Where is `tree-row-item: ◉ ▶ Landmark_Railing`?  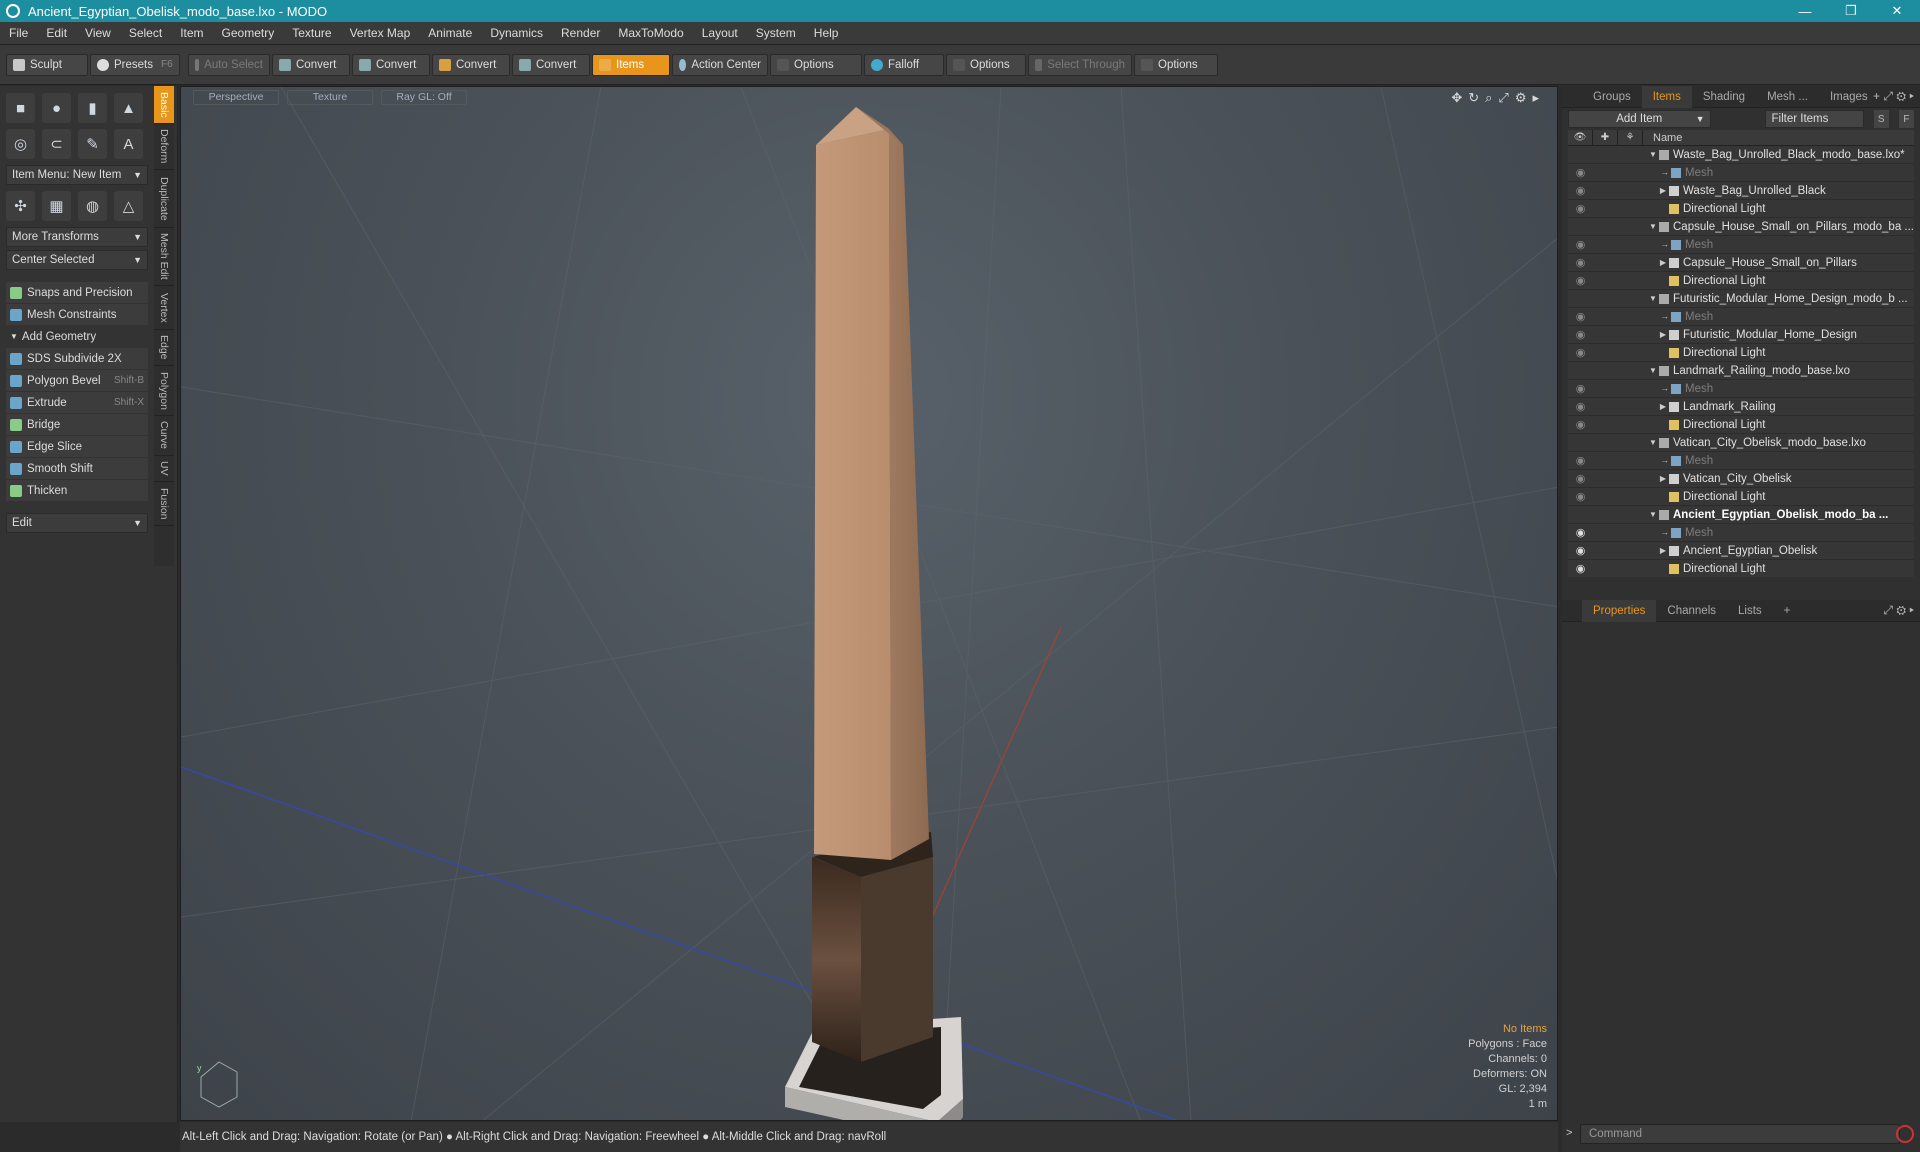 tree-row-item: ◉ ▶ Landmark_Railing is located at coordinates (1741, 407).